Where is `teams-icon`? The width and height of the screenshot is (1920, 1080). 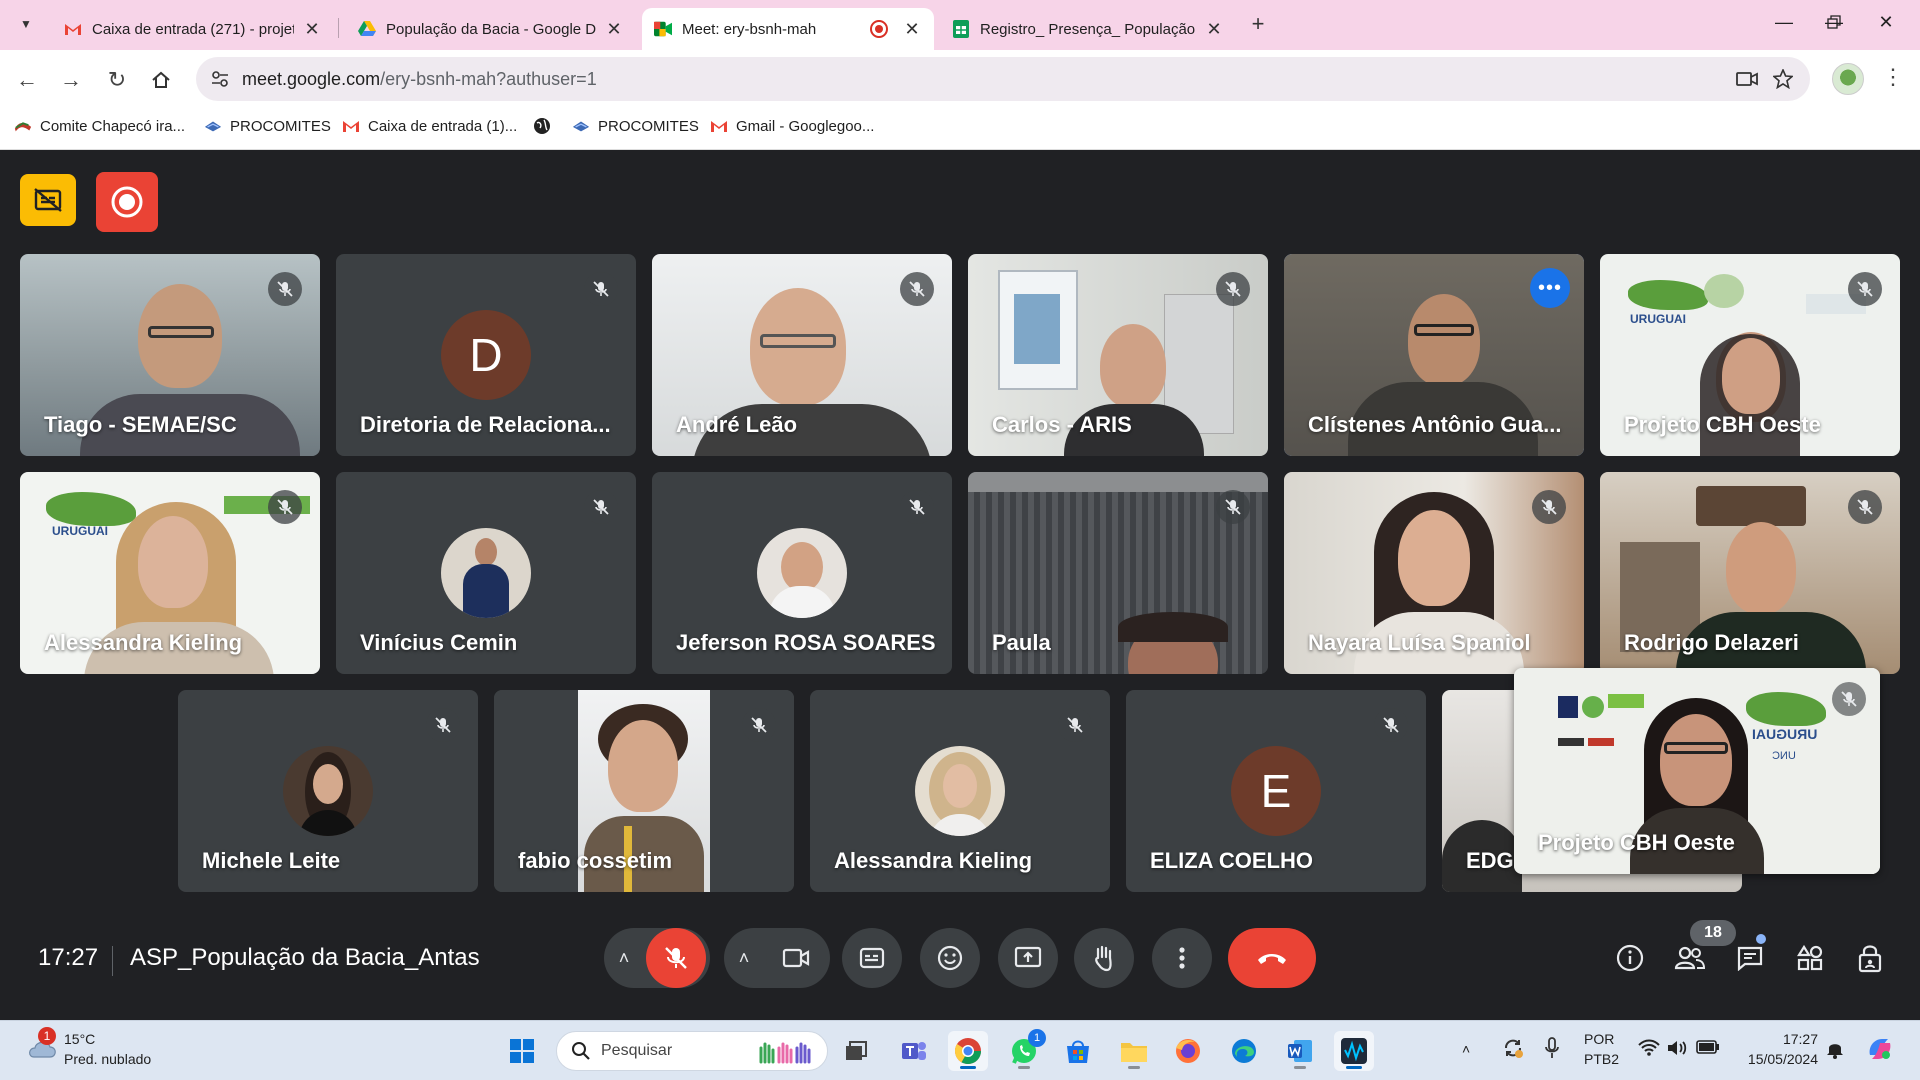
teams-icon is located at coordinates (914, 1051).